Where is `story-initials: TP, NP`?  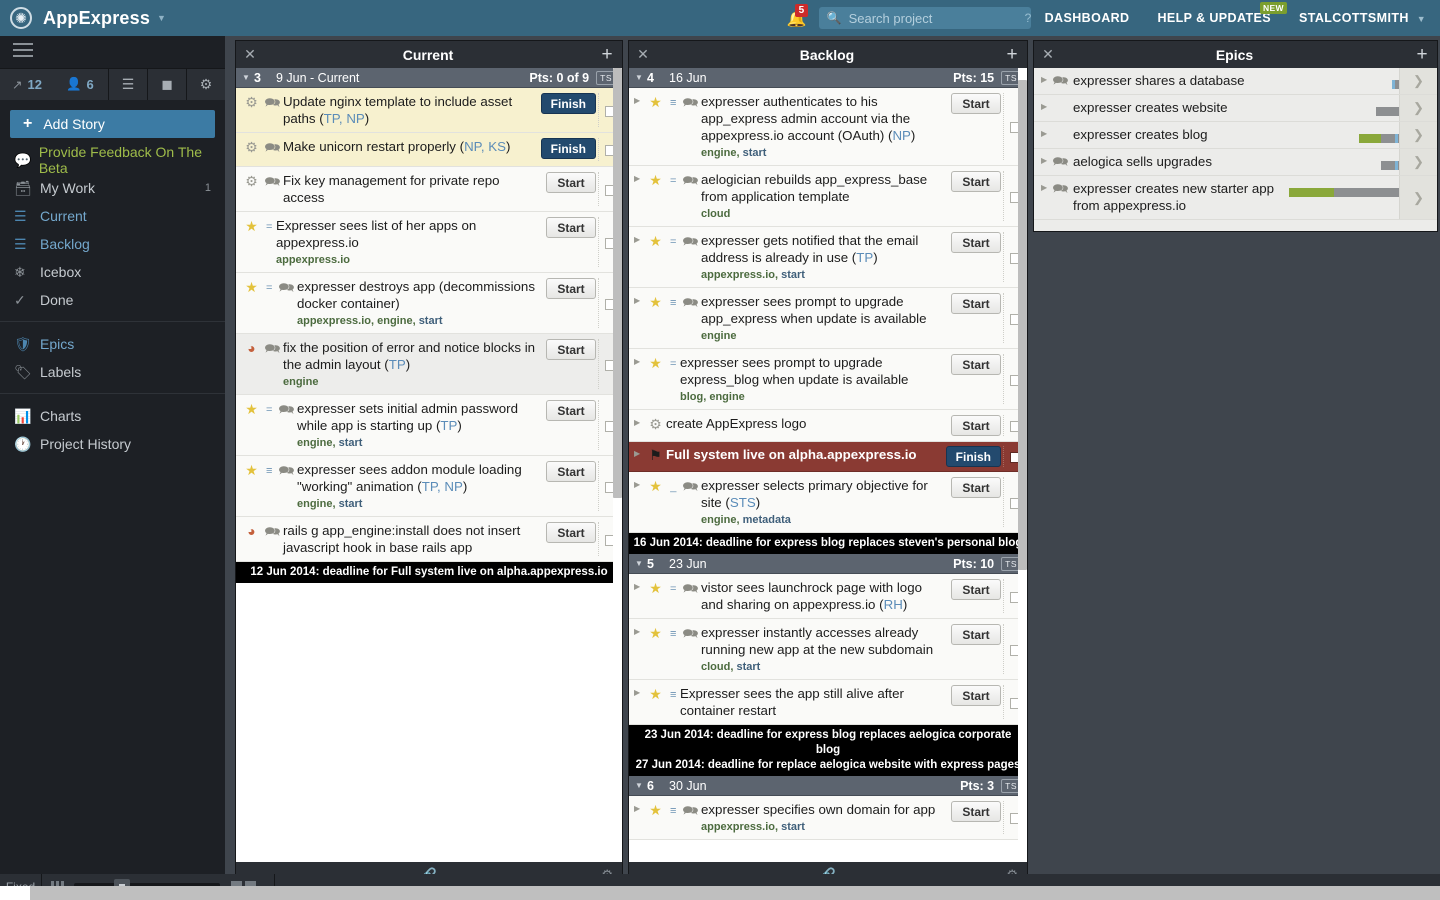 story-initials: TP, NP is located at coordinates (442, 486).